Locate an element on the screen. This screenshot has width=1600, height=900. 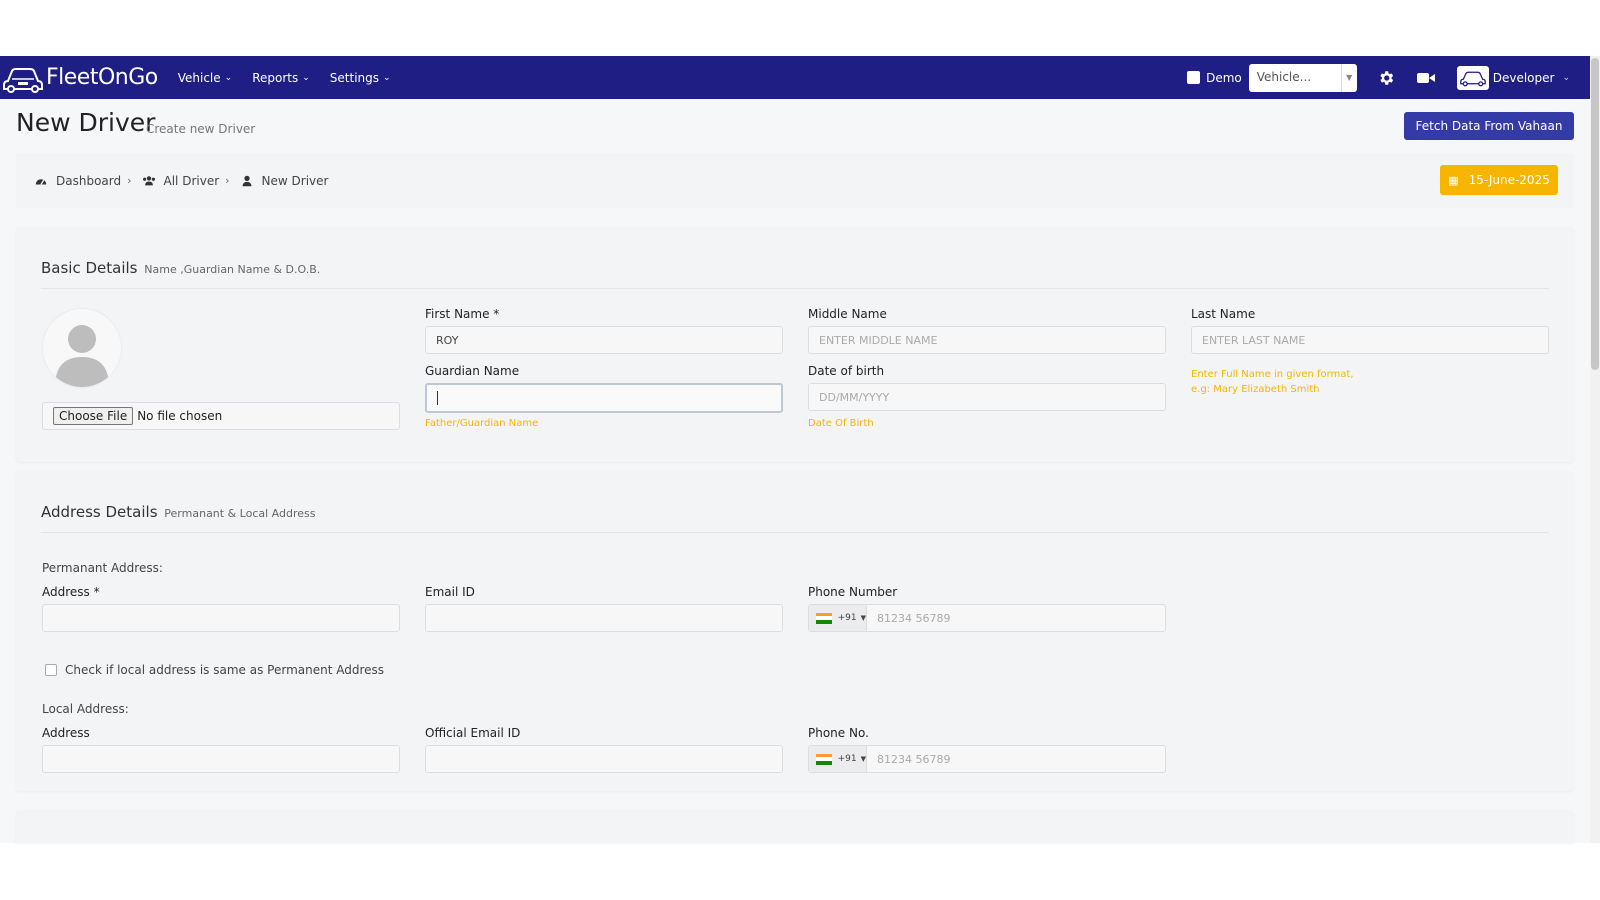
phone-number-label: Phone Number is located at coordinates (853, 592).